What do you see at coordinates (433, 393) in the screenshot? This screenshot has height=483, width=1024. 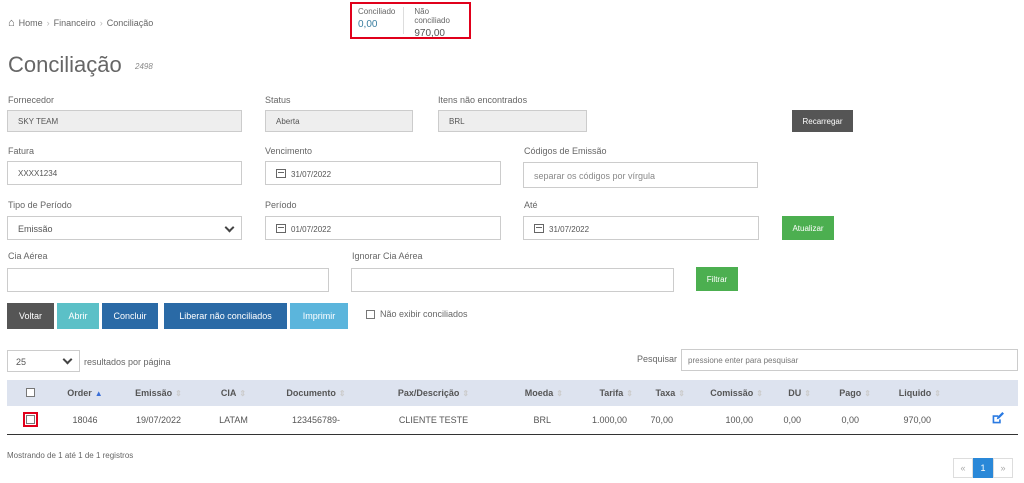 I see `header-pax: Pax/Descrição ⇕` at bounding box center [433, 393].